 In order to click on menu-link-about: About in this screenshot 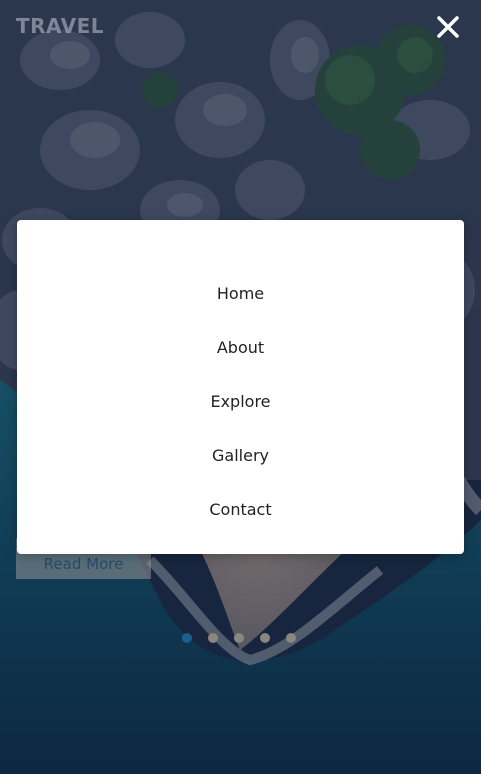, I will do `click(240, 347)`.